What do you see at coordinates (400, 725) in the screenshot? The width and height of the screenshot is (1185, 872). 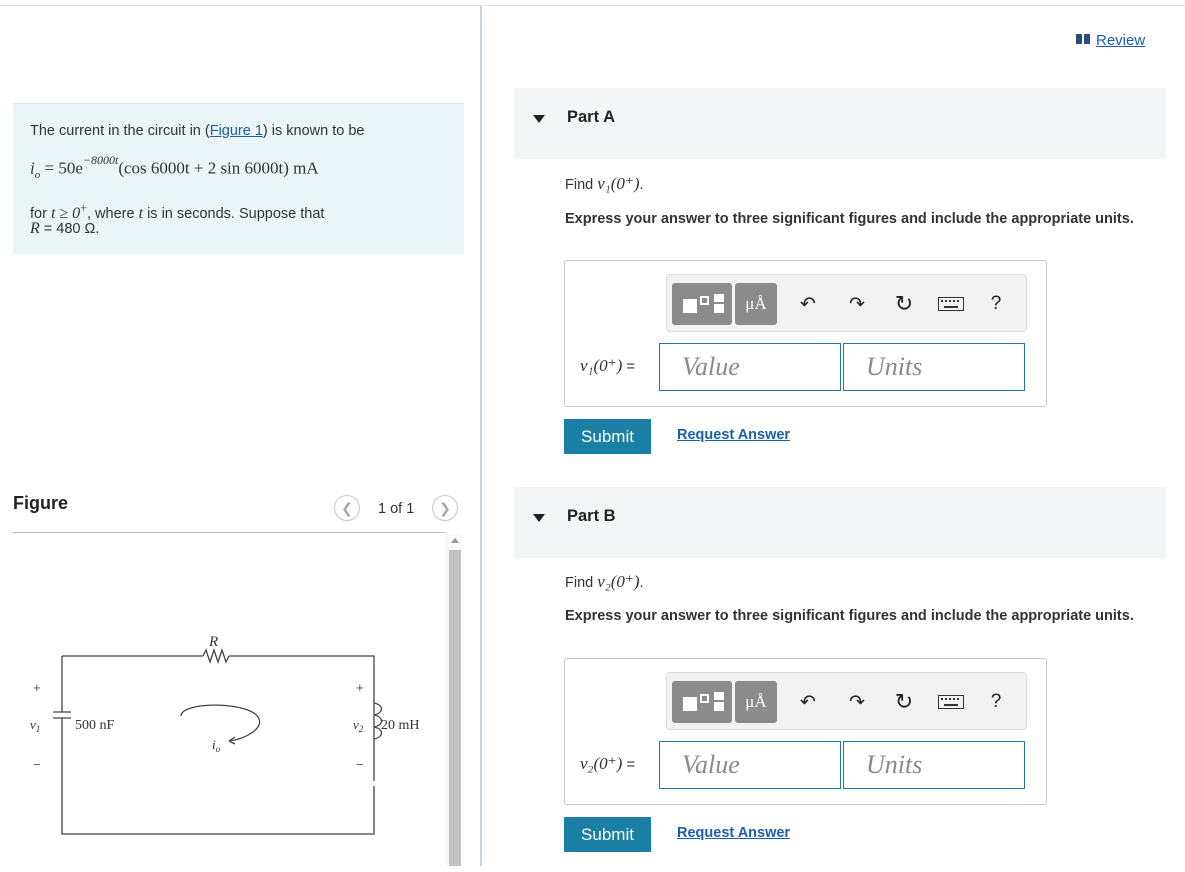 I see `label-inductance: 20 mH` at bounding box center [400, 725].